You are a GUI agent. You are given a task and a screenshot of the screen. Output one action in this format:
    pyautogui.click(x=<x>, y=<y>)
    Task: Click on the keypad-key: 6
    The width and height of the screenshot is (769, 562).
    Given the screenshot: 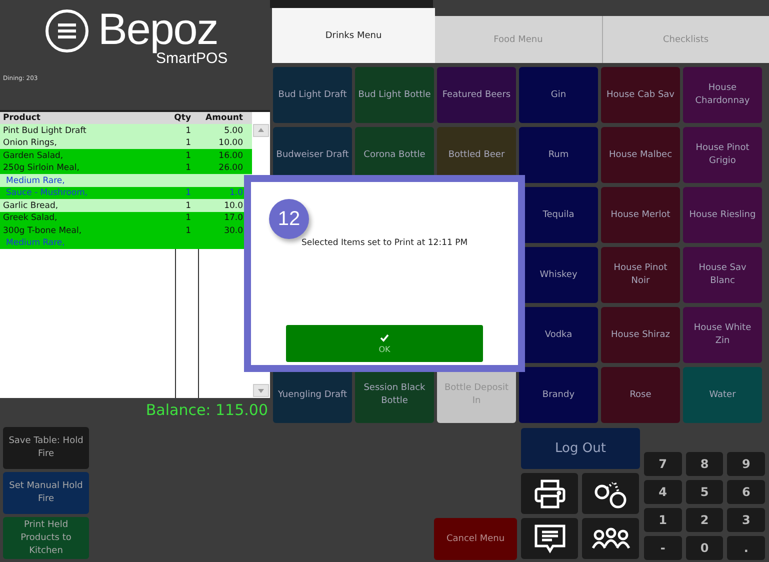 What is the action you would take?
    pyautogui.click(x=746, y=492)
    